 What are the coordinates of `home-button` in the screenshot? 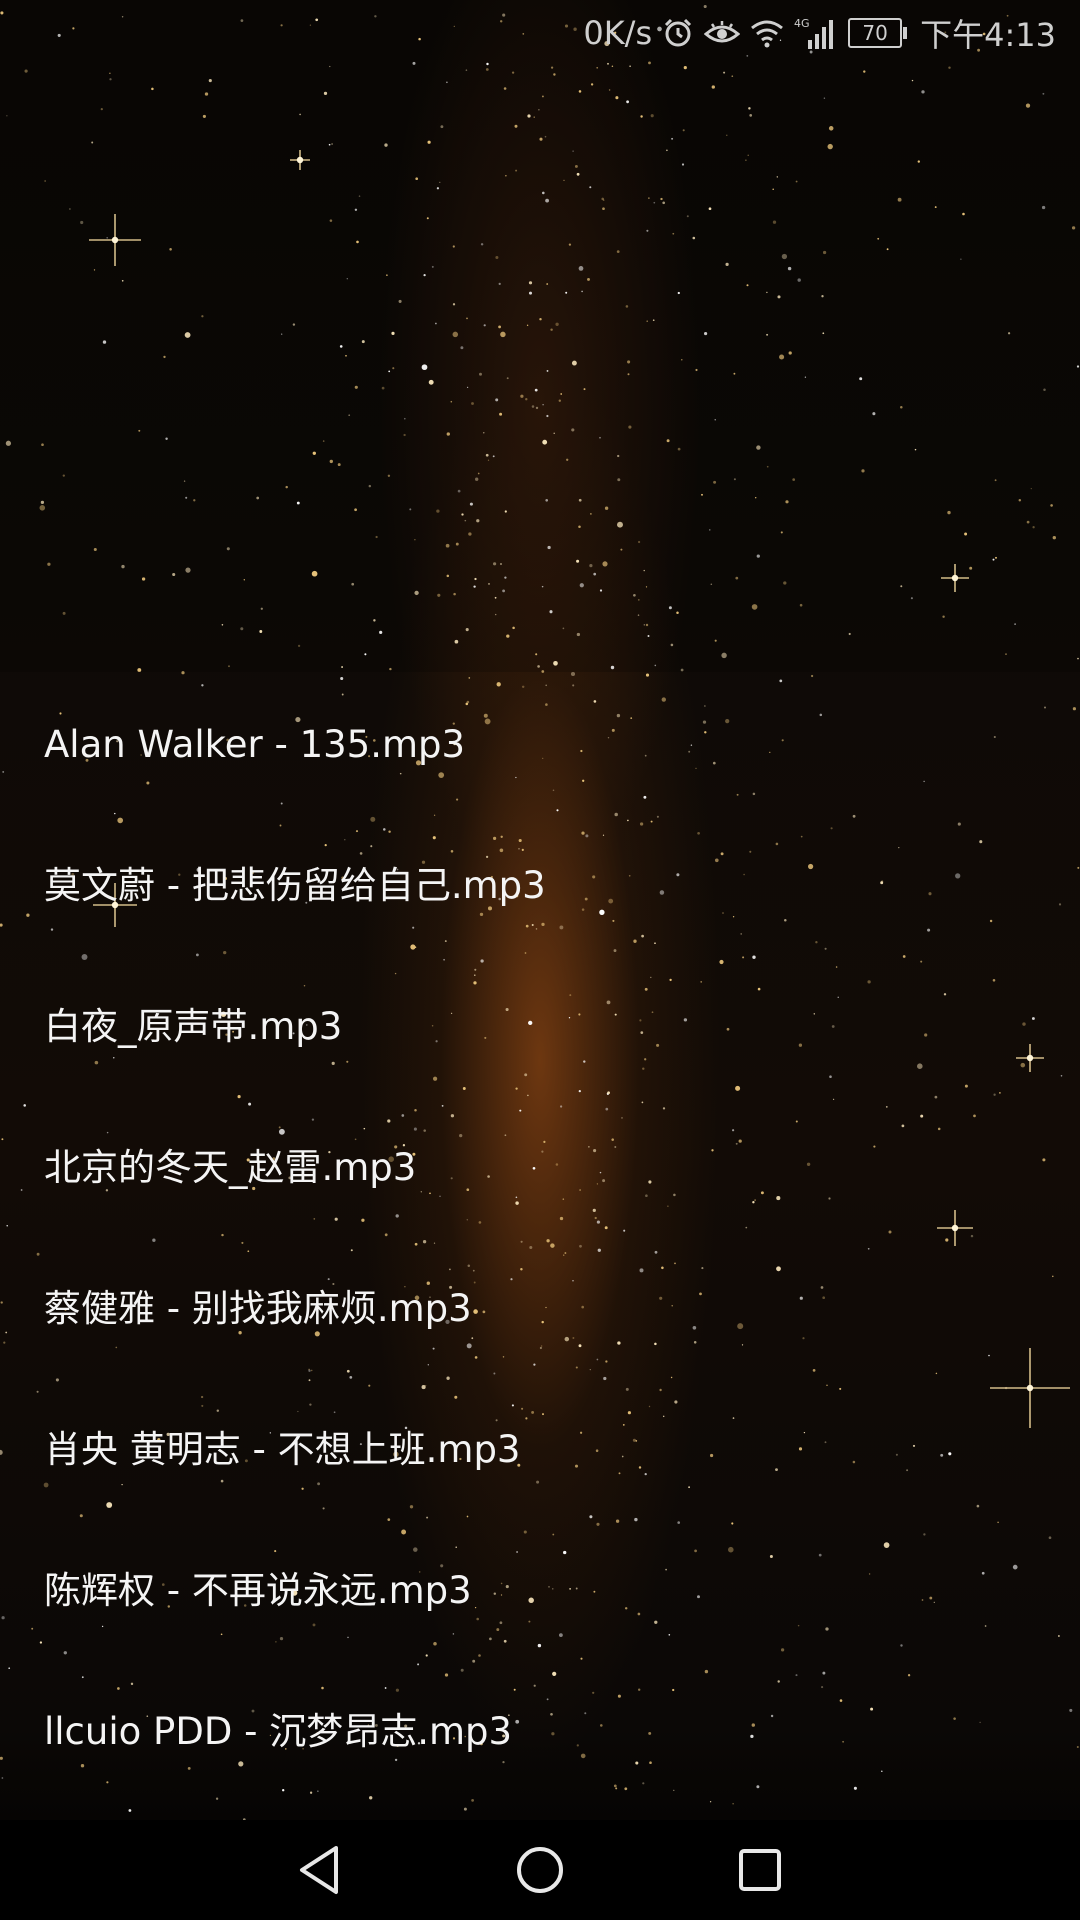 It's located at (540, 1870).